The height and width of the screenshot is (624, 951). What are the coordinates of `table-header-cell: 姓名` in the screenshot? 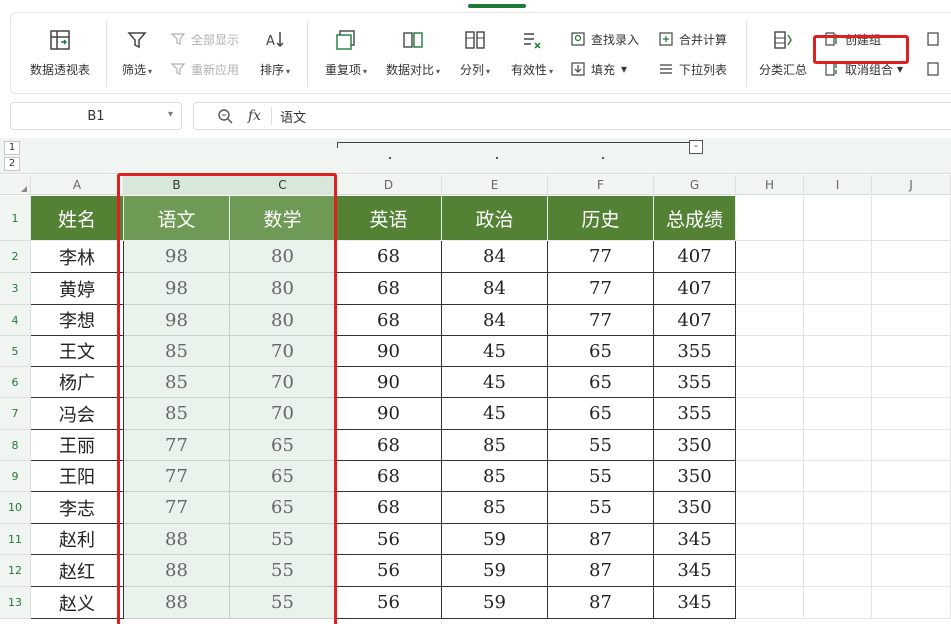 It's located at (77, 218).